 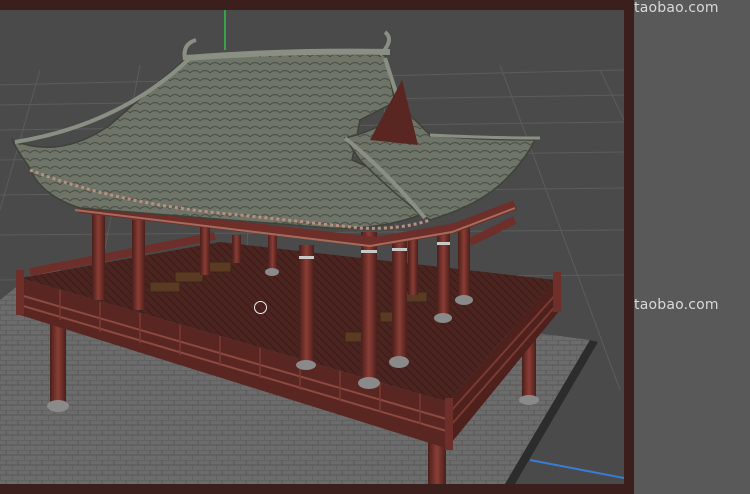 I want to click on watermark-middle: taobao.com, so click(x=676, y=305).